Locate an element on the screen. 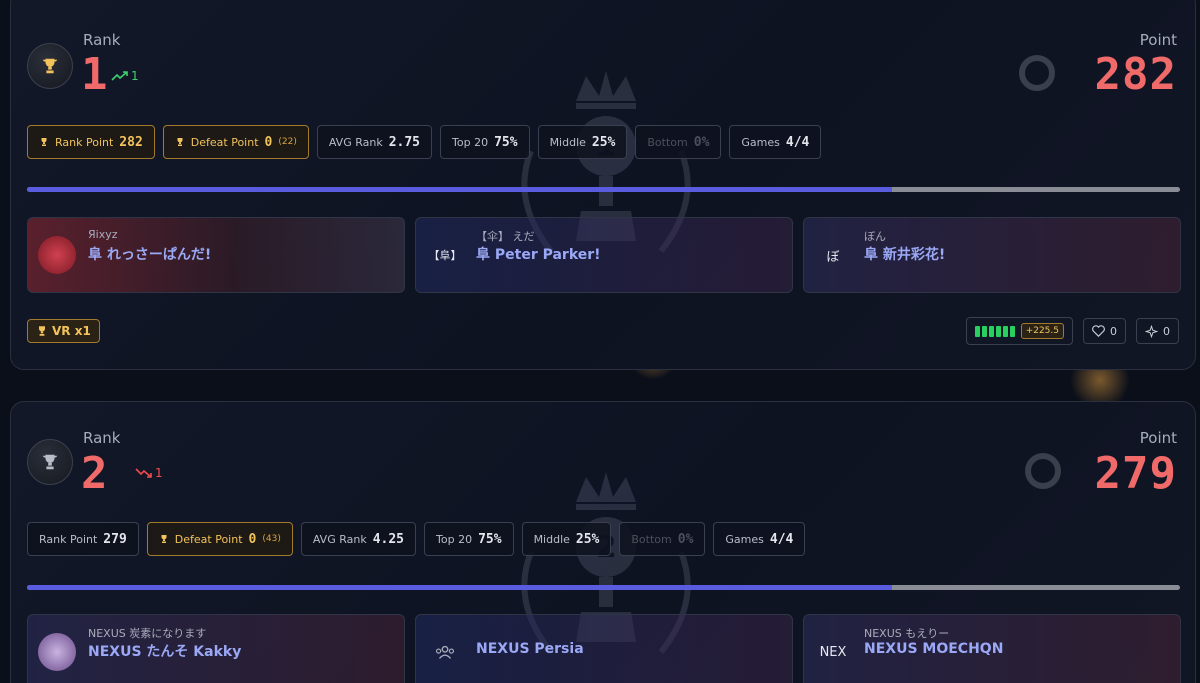 This screenshot has height=683, width=1200. battery-pips is located at coordinates (994, 331).